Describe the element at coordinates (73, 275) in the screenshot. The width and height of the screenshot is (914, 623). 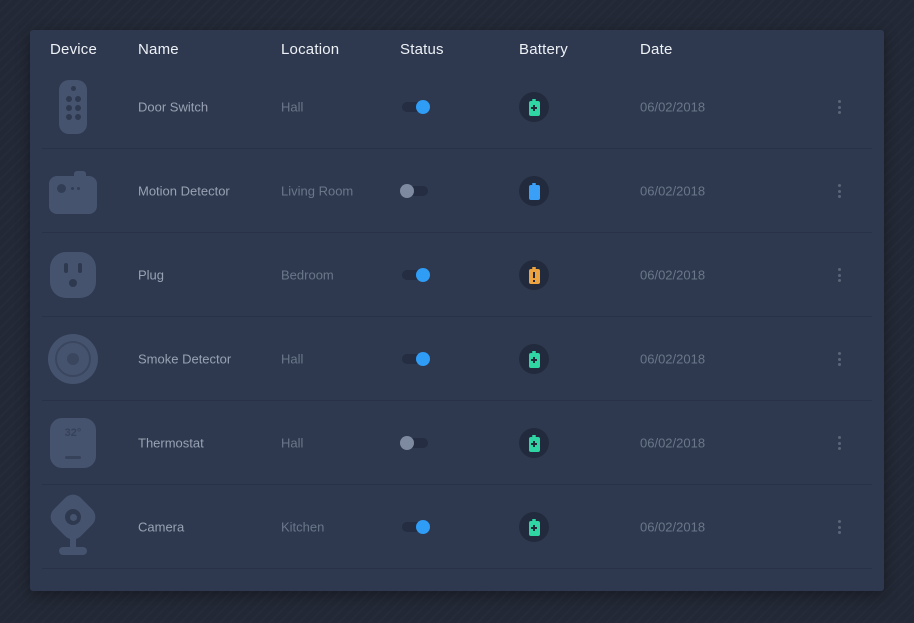
I see `plug-icon` at that location.